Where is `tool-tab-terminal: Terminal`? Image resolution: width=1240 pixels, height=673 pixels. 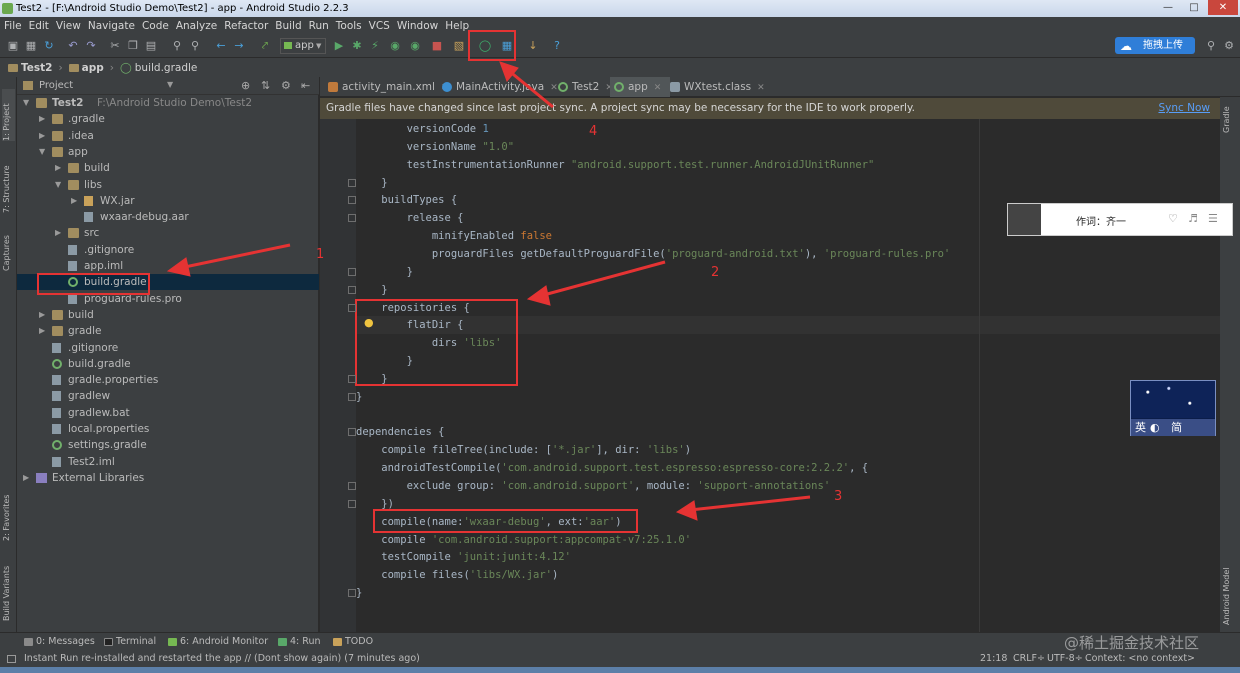 tool-tab-terminal: Terminal is located at coordinates (130, 641).